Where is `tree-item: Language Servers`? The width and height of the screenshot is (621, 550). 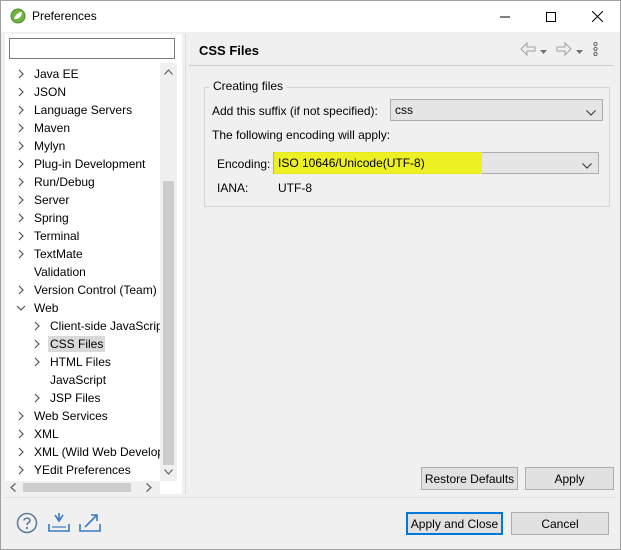
tree-item: Language Servers is located at coordinates (74, 110).